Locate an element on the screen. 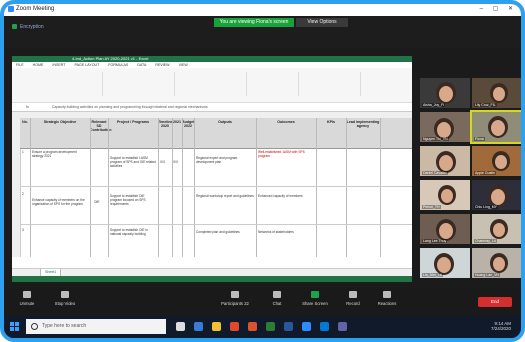  search-placeholder: Type here to search is located at coordinates (64, 326).